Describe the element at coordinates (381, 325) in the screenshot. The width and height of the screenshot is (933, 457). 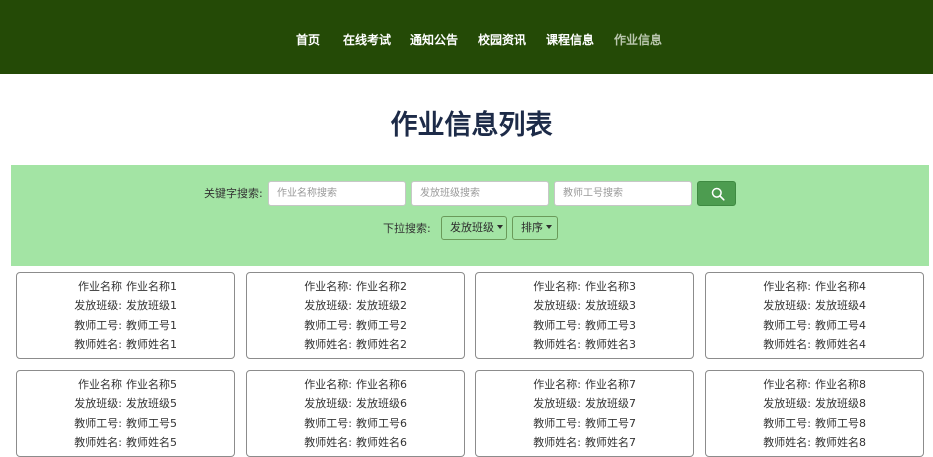
I see `card-field-value: 教师工号2` at that location.